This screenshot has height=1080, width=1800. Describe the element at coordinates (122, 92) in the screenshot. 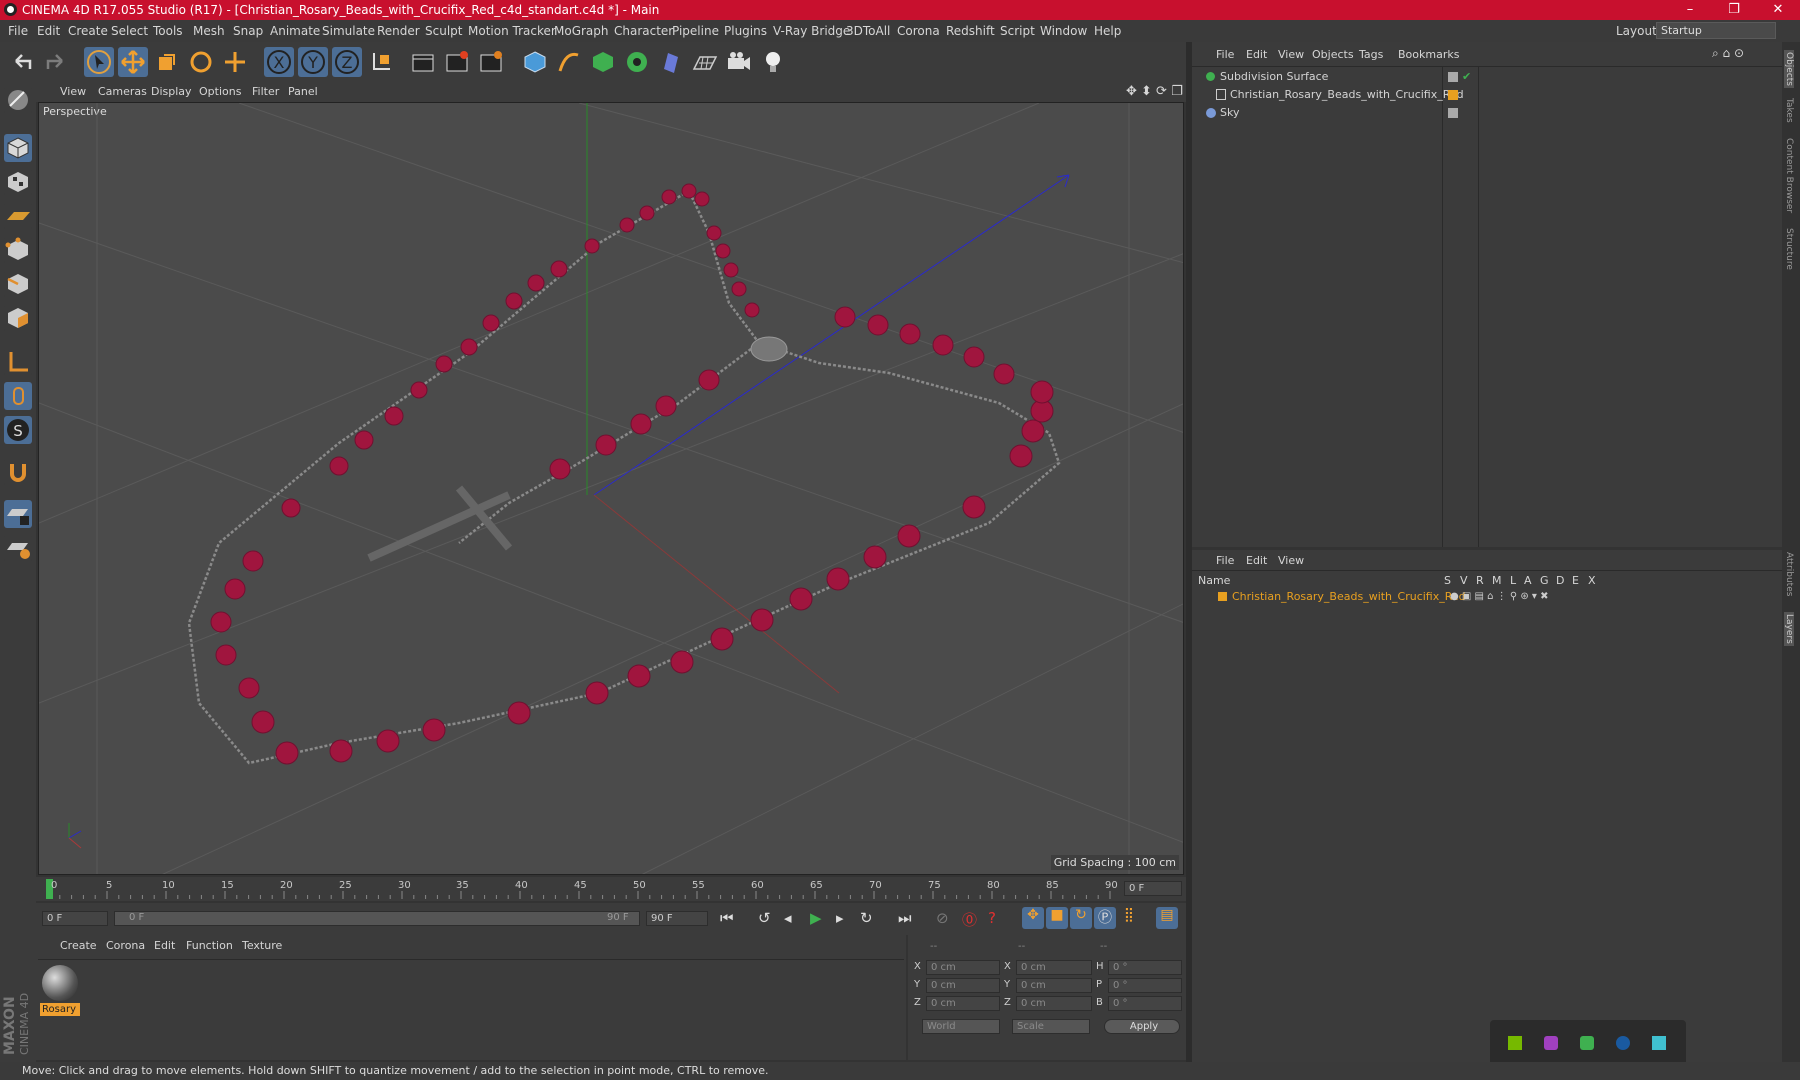

I see `viewport-menu-cameras: Cameras` at that location.